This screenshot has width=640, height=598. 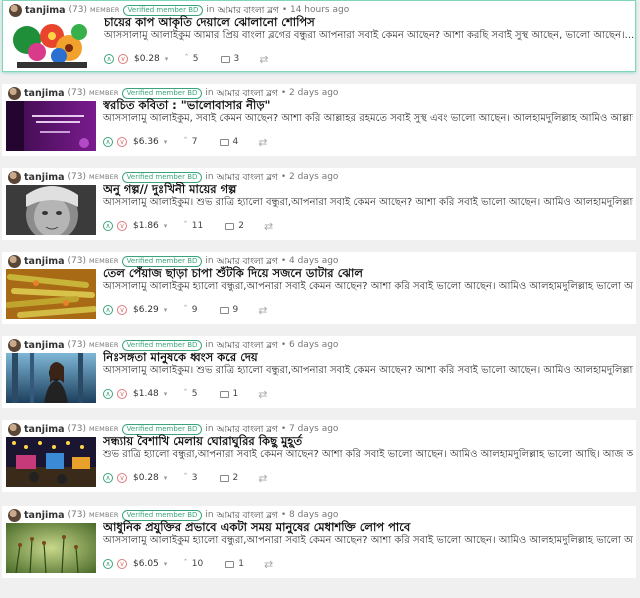 I want to click on post-title: স্বরচিত কবিতা : "ভালোবাসার নীড়", so click(x=368, y=105).